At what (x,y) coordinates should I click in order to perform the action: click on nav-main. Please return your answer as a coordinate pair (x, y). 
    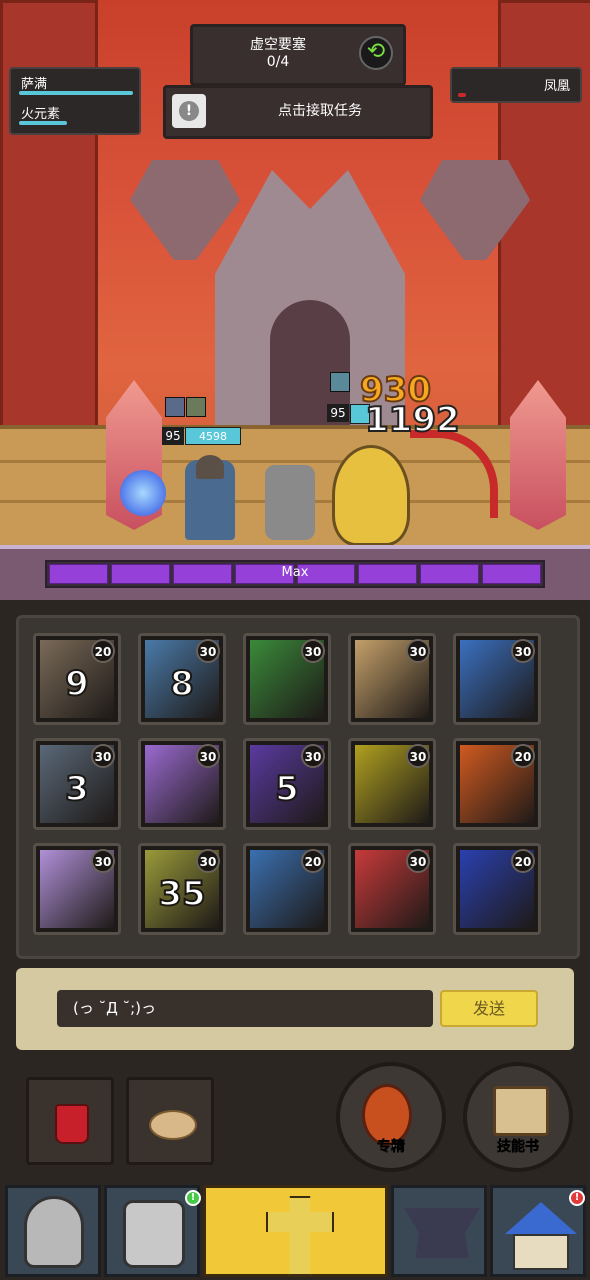
    Looking at the image, I should click on (295, 1231).